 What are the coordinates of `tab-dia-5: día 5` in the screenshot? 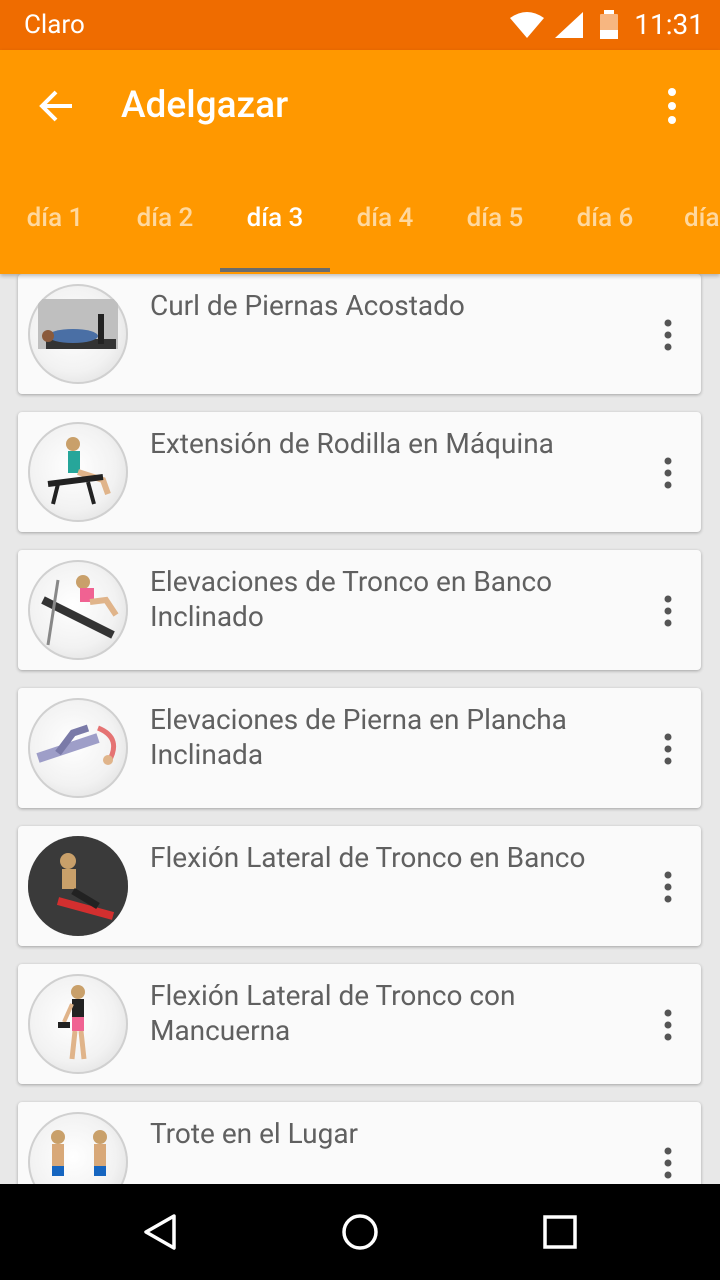 It's located at (495, 237).